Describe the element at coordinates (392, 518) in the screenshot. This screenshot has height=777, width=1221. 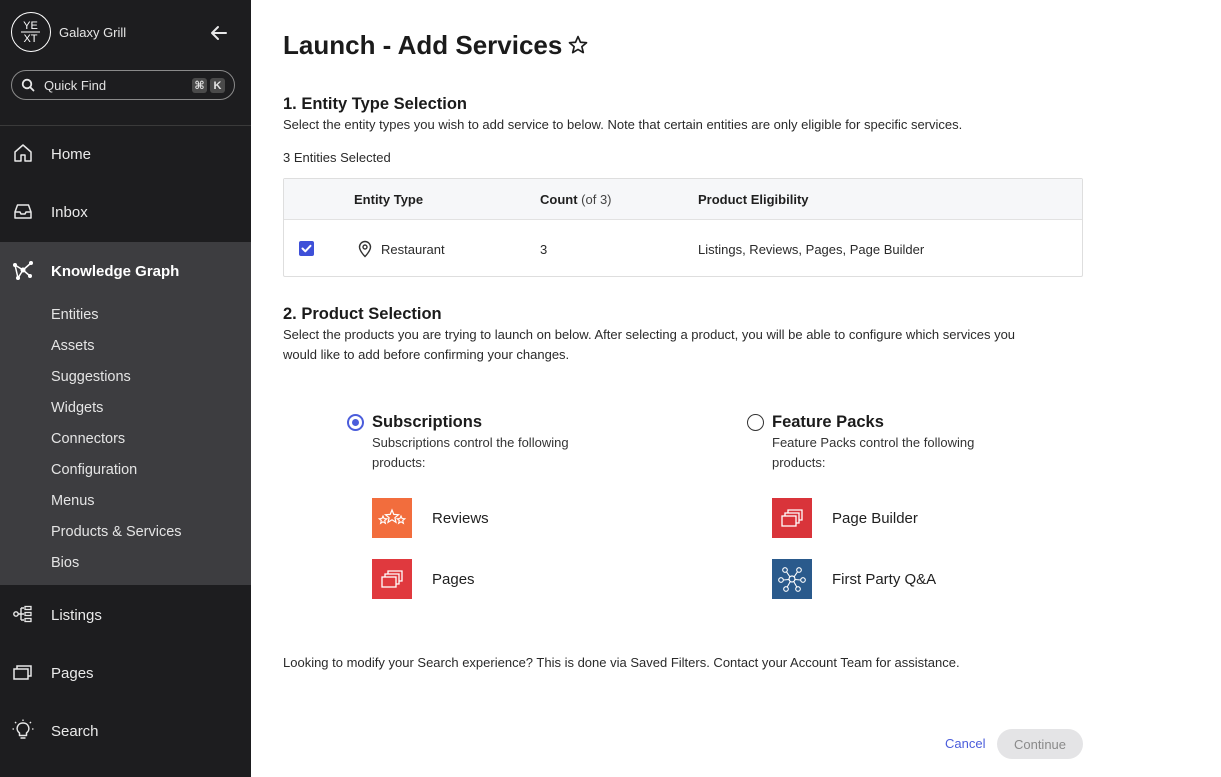
I see `reviews-stars-icon` at that location.